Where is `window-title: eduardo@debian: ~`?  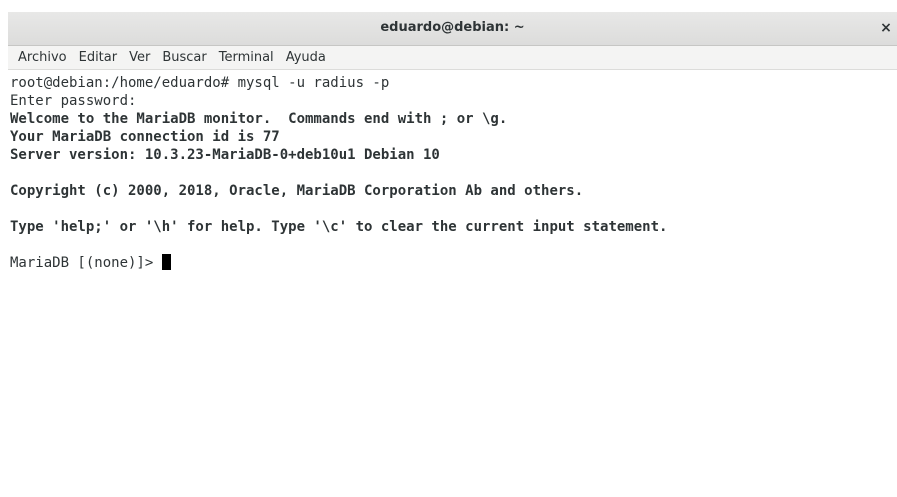
window-title: eduardo@debian: ~ is located at coordinates (452, 27).